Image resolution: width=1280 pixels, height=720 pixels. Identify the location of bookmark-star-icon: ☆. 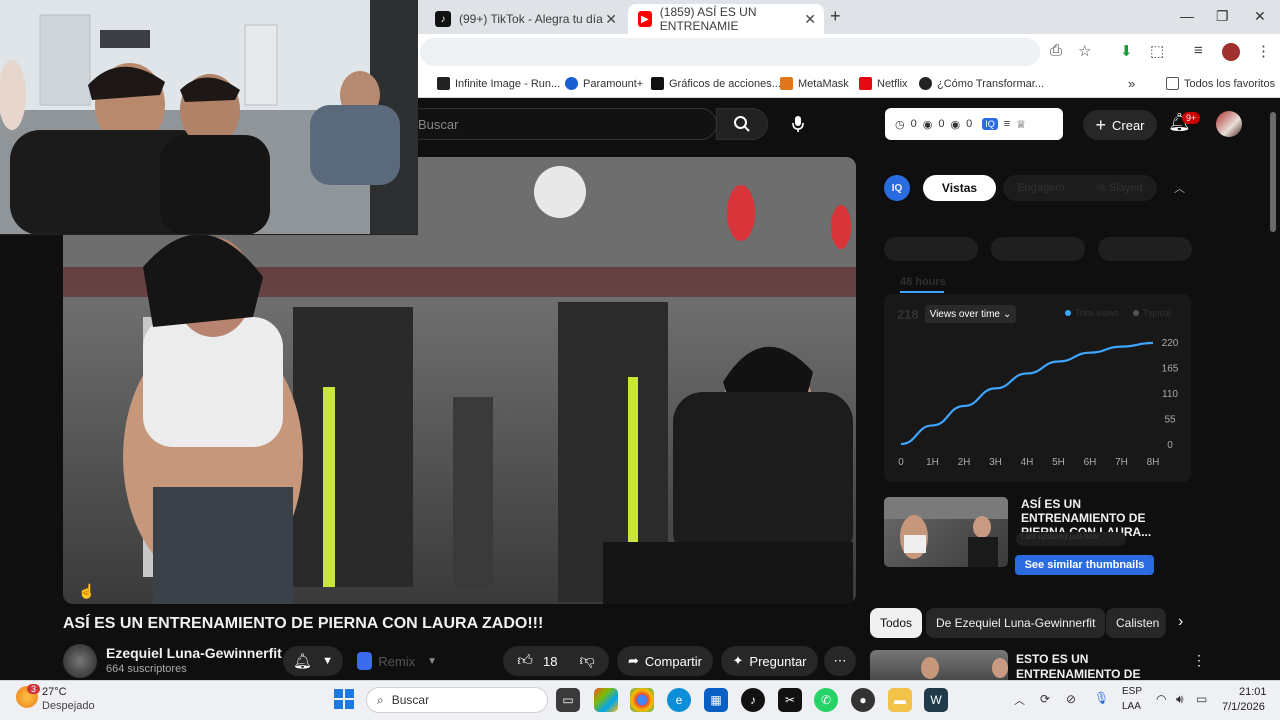
(1084, 51).